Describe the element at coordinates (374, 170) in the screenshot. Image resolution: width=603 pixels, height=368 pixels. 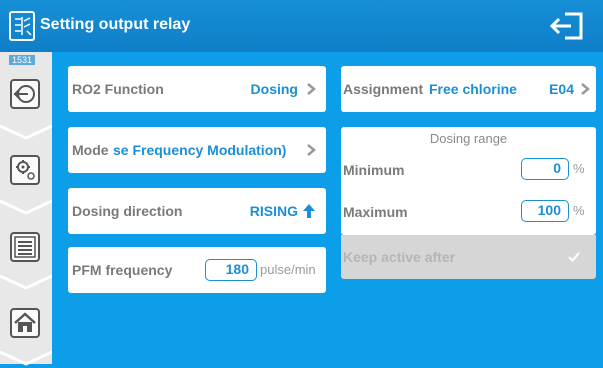
I see `minimum-label: Minimum` at that location.